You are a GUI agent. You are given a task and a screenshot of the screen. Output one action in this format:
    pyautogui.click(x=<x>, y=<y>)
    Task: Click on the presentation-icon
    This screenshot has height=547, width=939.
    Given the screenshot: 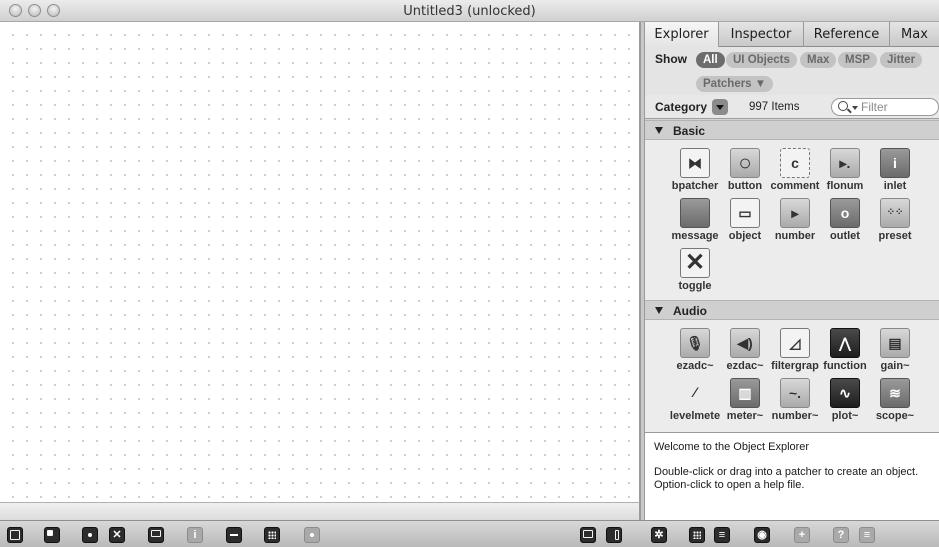 What is the action you would take?
    pyautogui.click(x=156, y=535)
    